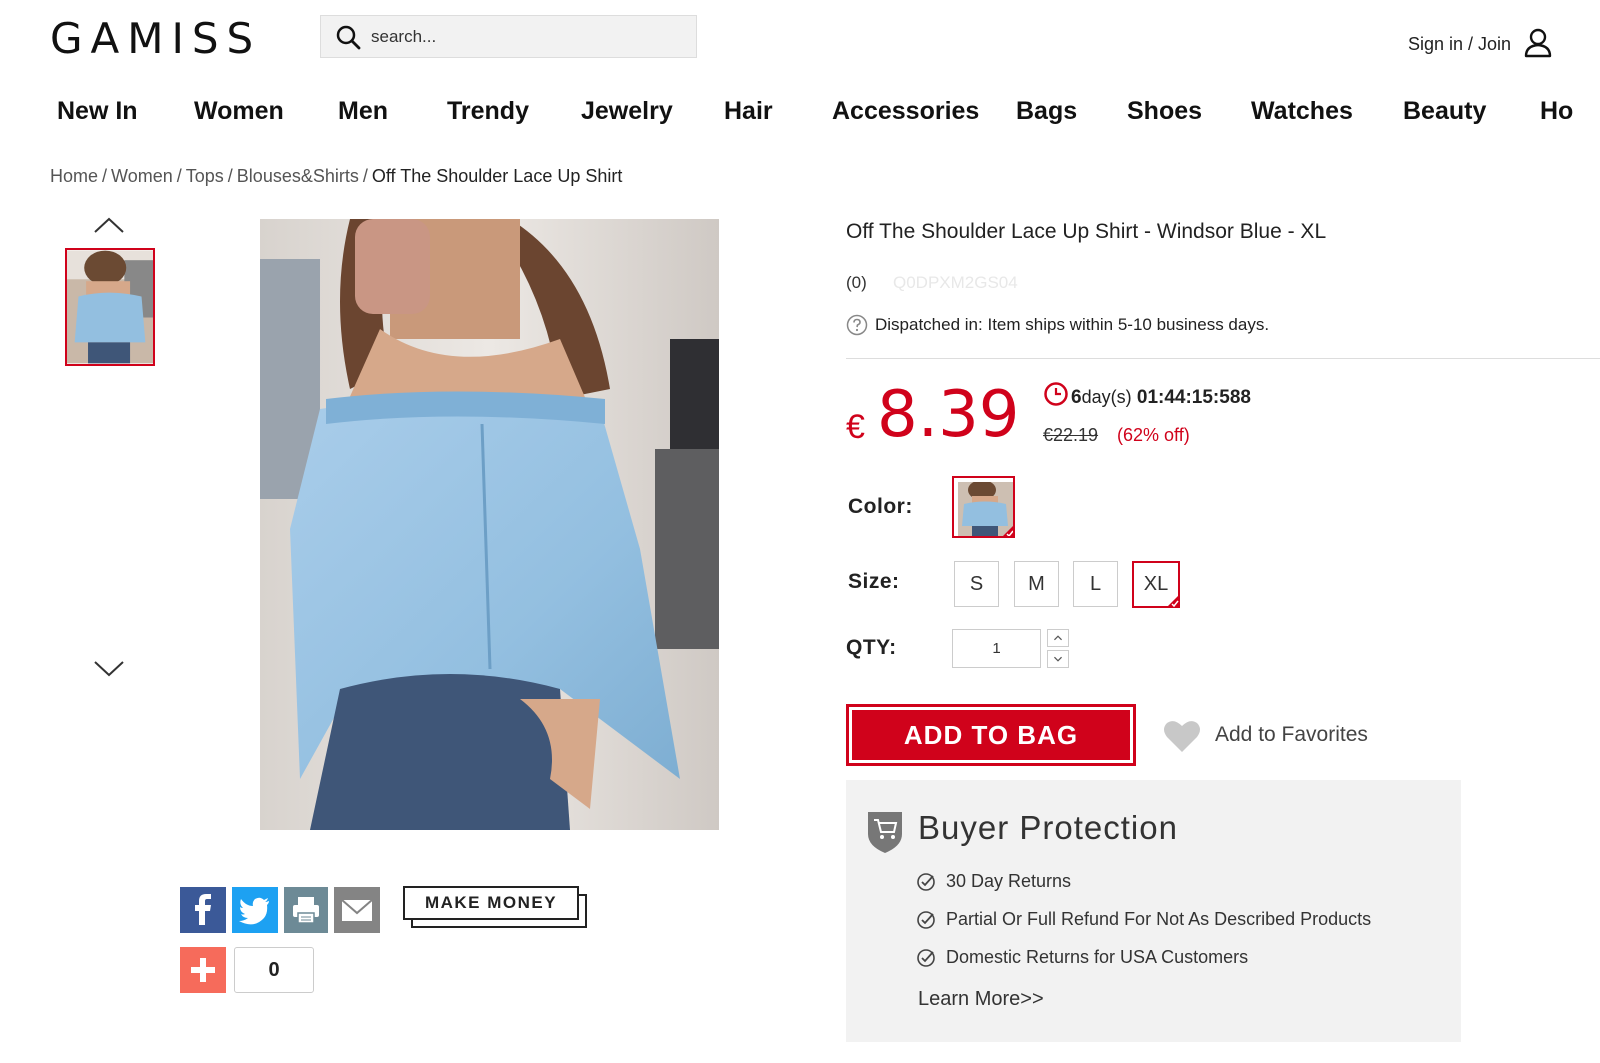  I want to click on plus-icon, so click(203, 970).